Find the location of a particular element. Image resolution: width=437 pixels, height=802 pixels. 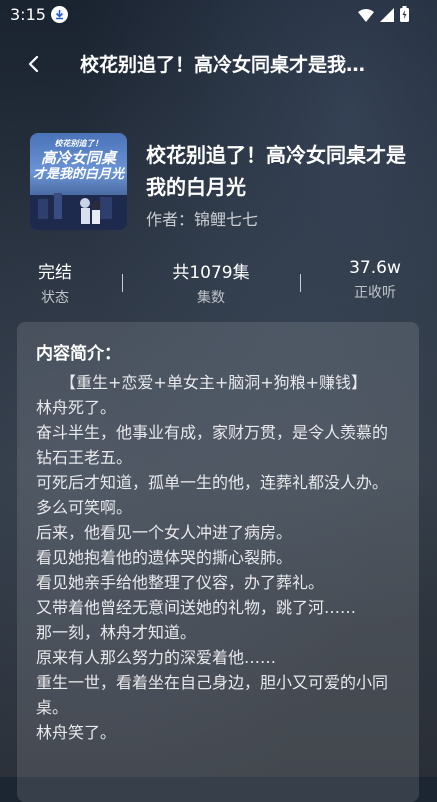

back-button is located at coordinates (34, 64).